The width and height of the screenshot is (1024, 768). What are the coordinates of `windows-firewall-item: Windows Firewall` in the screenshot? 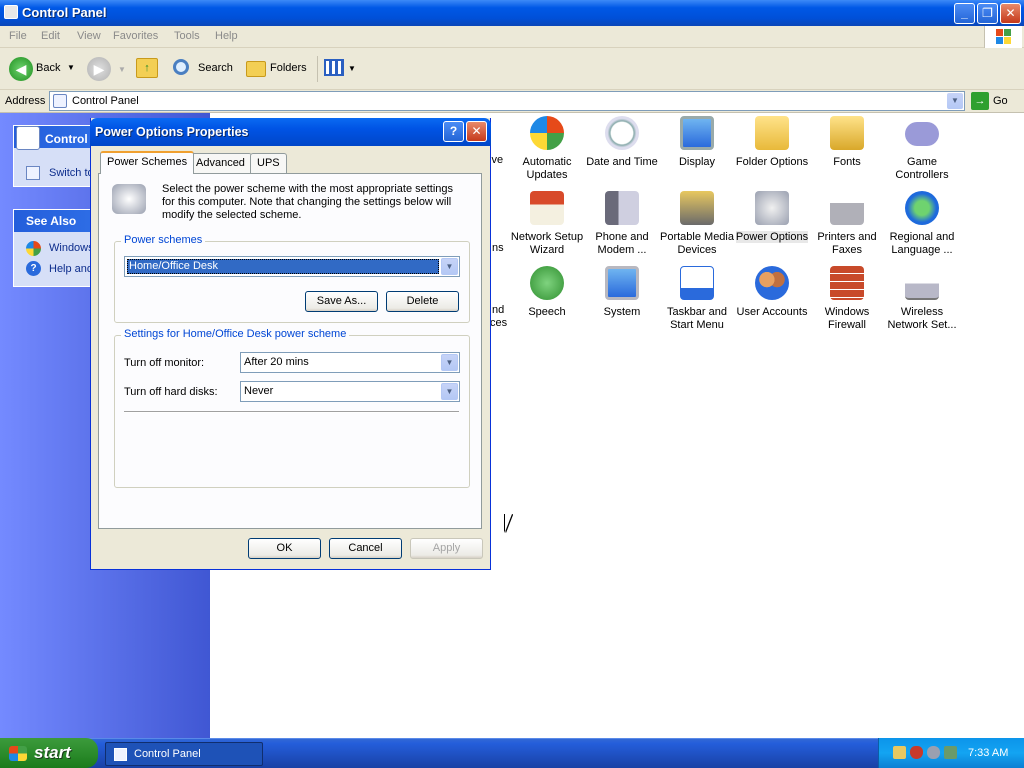 It's located at (847, 299).